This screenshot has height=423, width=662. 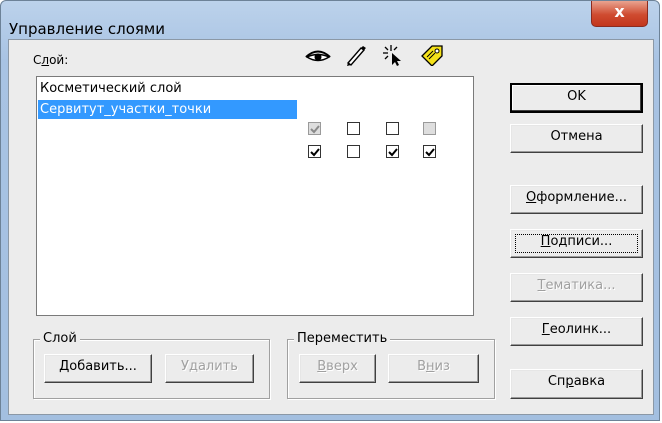 What do you see at coordinates (330, 19) in the screenshot?
I see `title-bar: Управление слоями x` at bounding box center [330, 19].